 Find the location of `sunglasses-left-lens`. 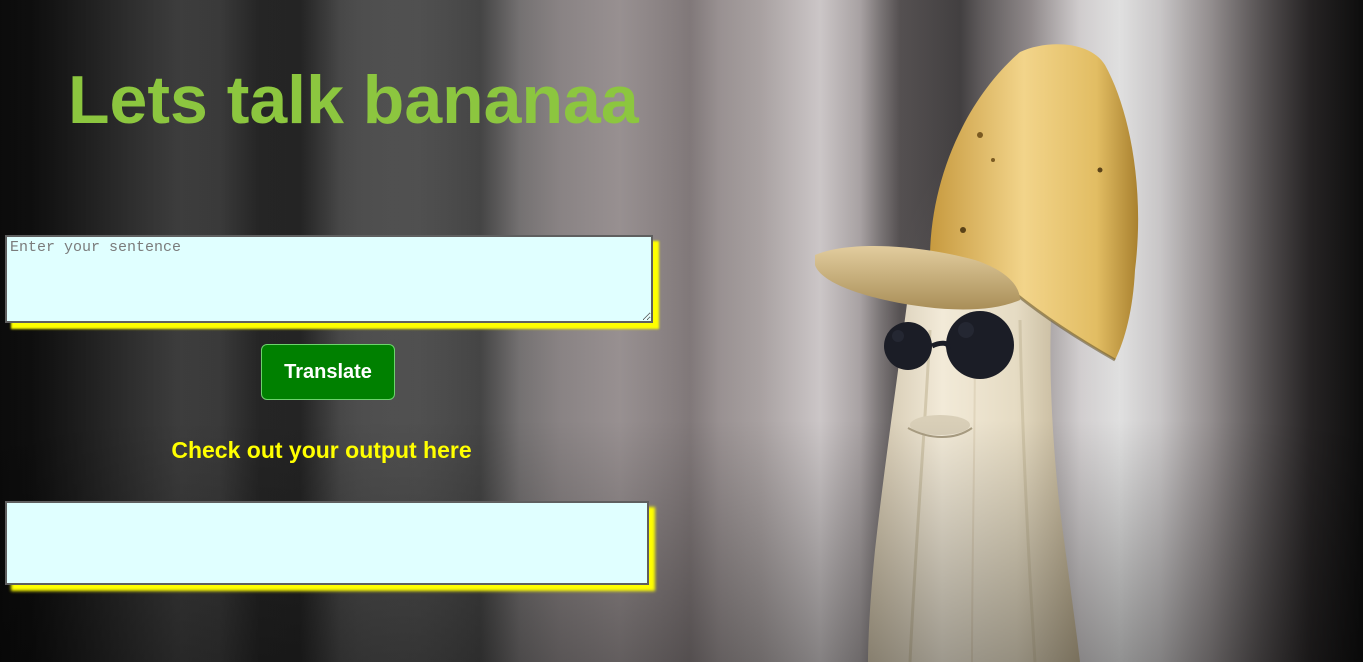

sunglasses-left-lens is located at coordinates (908, 346).